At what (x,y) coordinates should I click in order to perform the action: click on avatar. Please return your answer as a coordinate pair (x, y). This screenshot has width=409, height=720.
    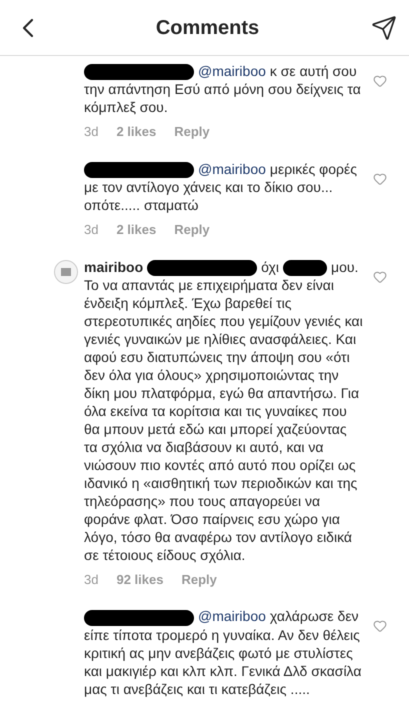
    Looking at the image, I should click on (66, 272).